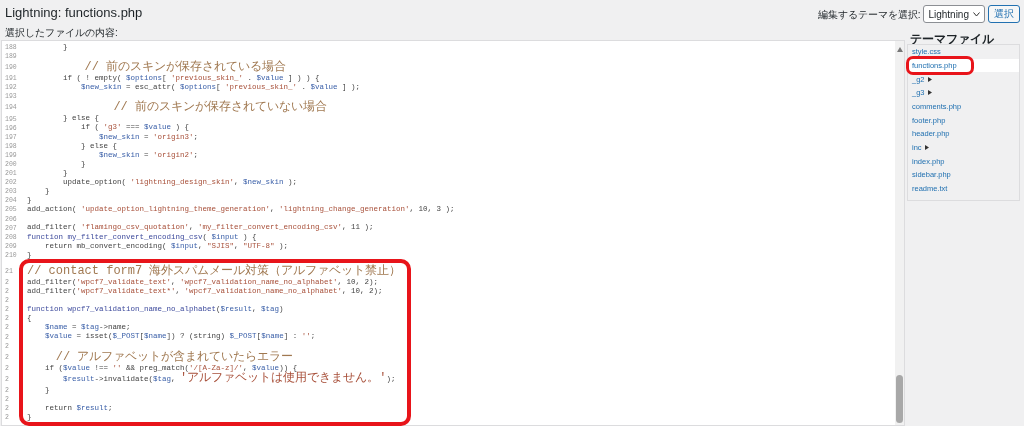 The width and height of the screenshot is (1024, 426). What do you see at coordinates (954, 14) in the screenshot?
I see `theme-select: Lightning` at bounding box center [954, 14].